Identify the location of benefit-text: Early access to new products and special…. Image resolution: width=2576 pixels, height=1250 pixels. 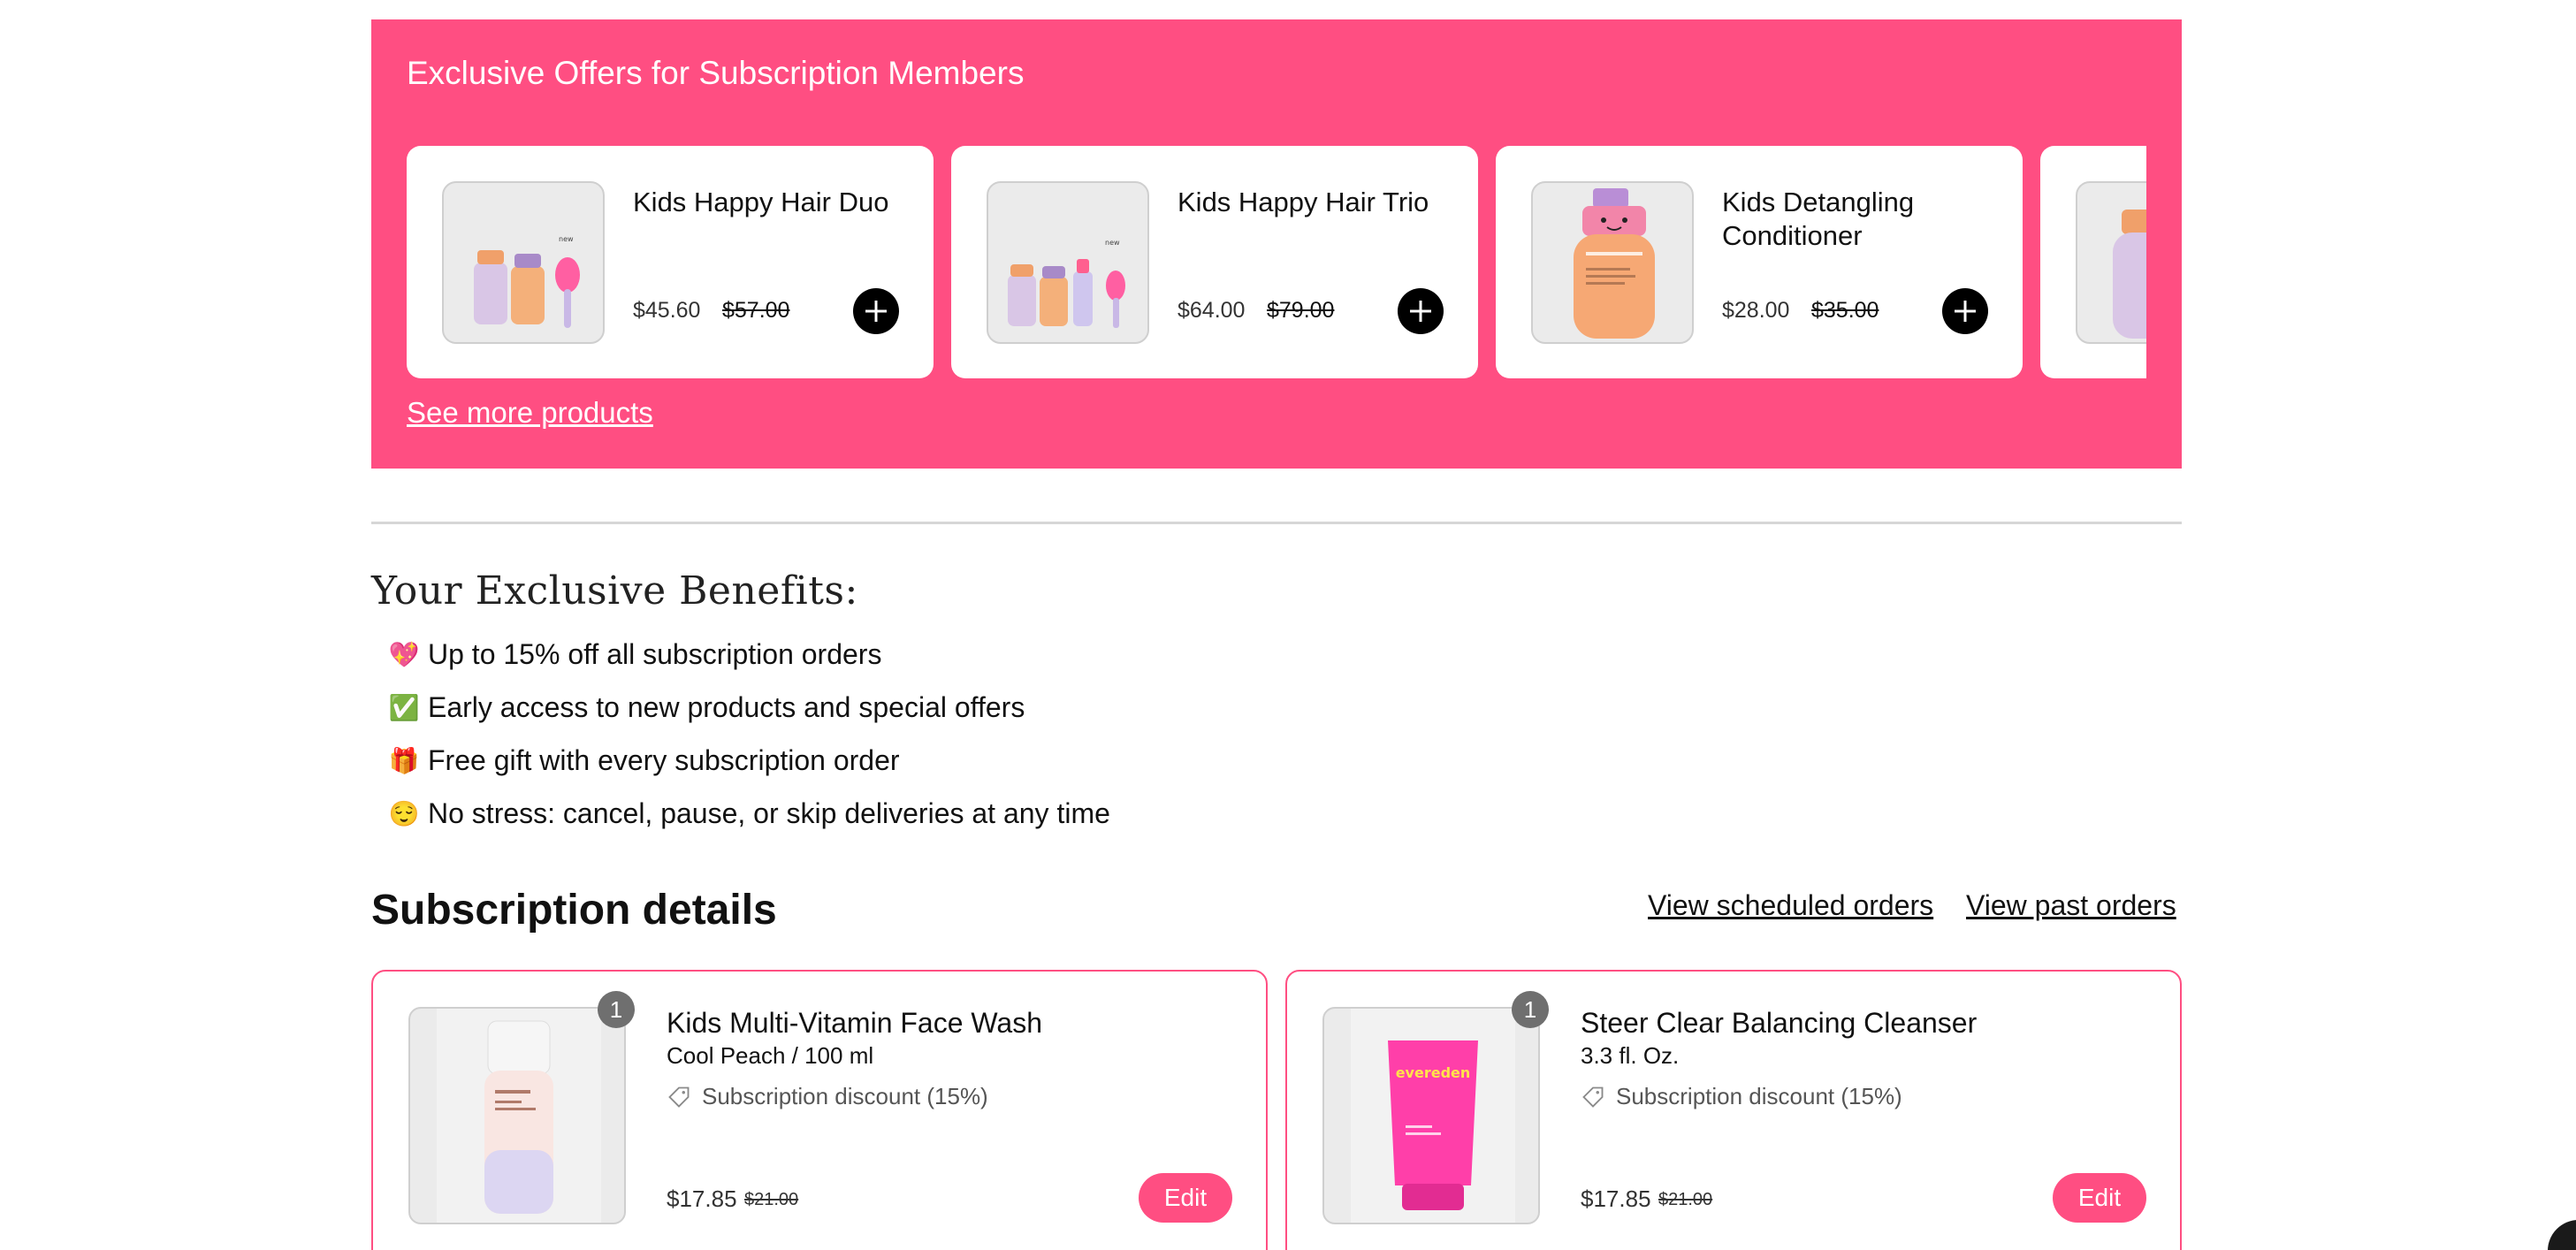
(726, 707).